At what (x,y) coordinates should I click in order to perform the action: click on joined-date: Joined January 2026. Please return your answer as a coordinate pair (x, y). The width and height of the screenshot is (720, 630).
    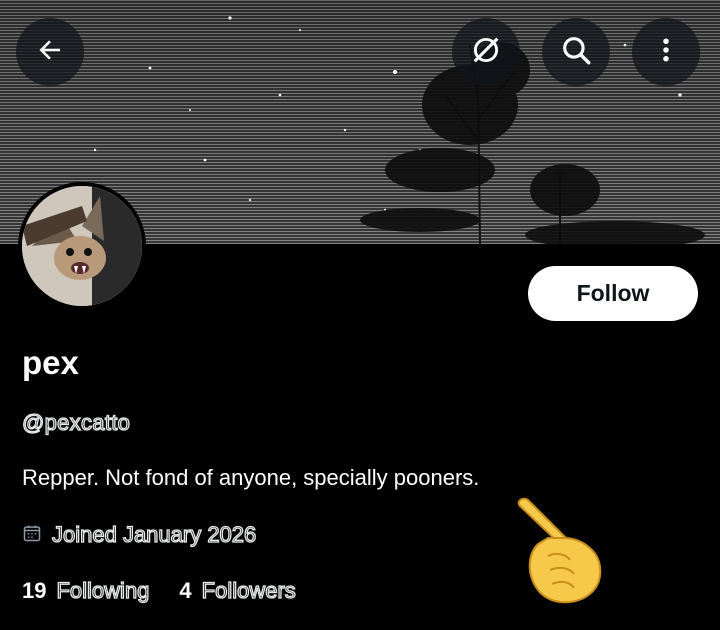
    Looking at the image, I should click on (139, 534).